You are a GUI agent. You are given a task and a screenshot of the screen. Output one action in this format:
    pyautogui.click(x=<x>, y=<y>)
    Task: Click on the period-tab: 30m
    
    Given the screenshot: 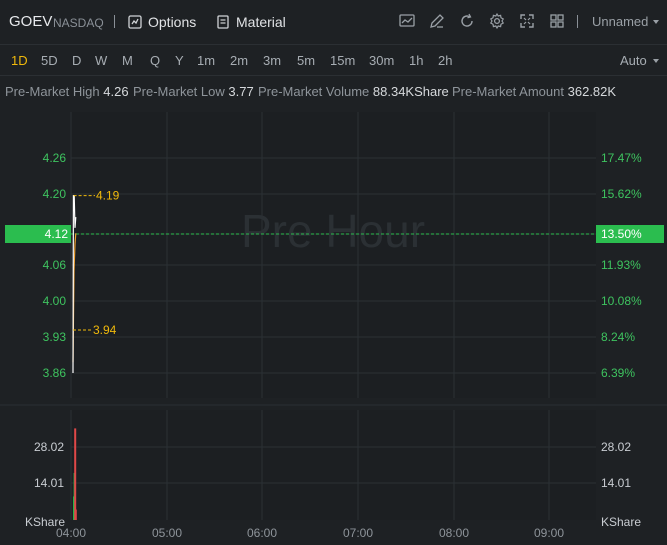 What is the action you would take?
    pyautogui.click(x=381, y=60)
    